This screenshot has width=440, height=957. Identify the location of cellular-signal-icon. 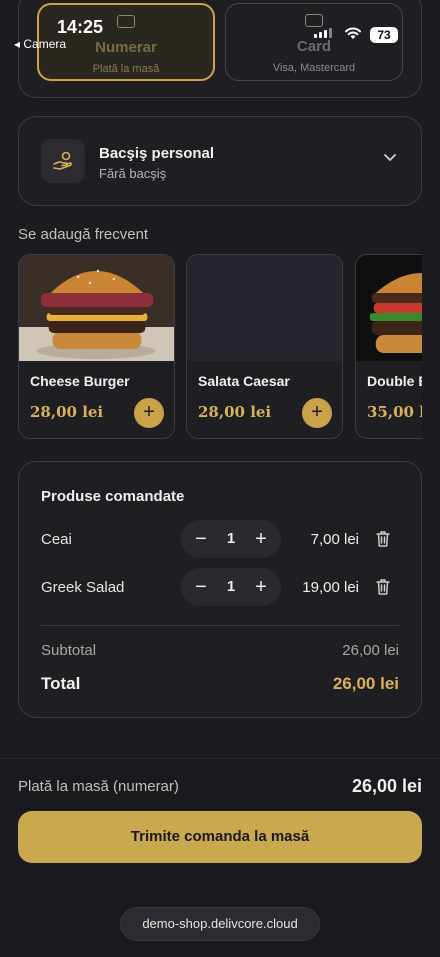
(323, 33).